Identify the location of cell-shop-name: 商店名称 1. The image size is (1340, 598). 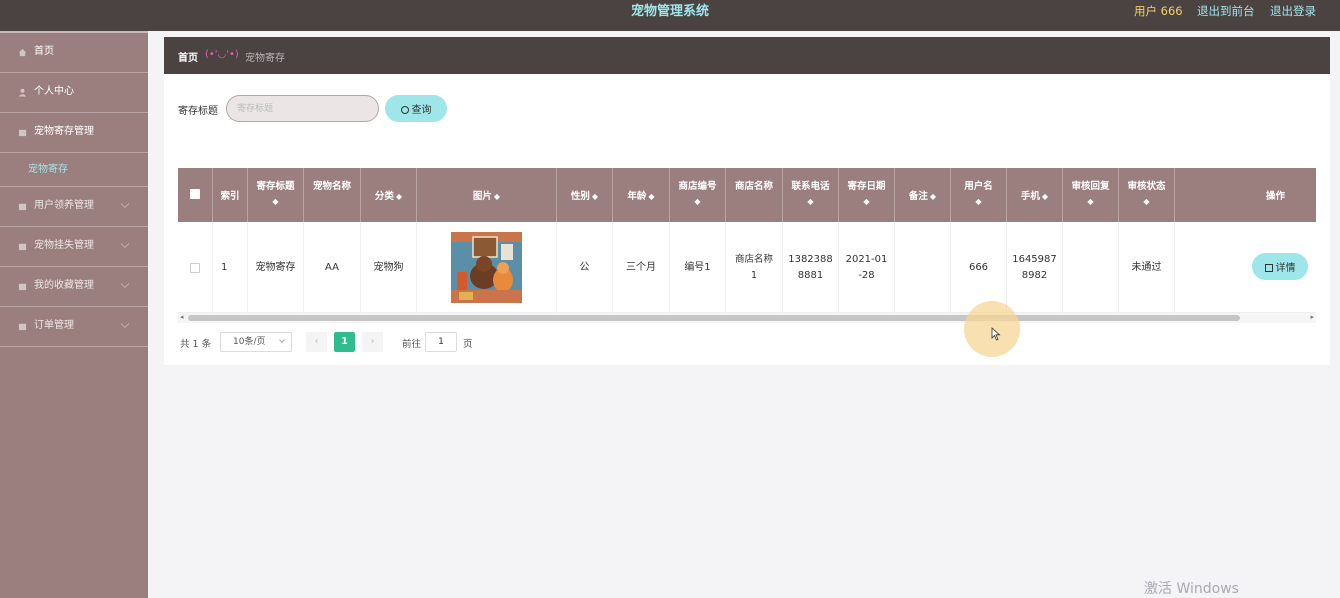
(754, 267).